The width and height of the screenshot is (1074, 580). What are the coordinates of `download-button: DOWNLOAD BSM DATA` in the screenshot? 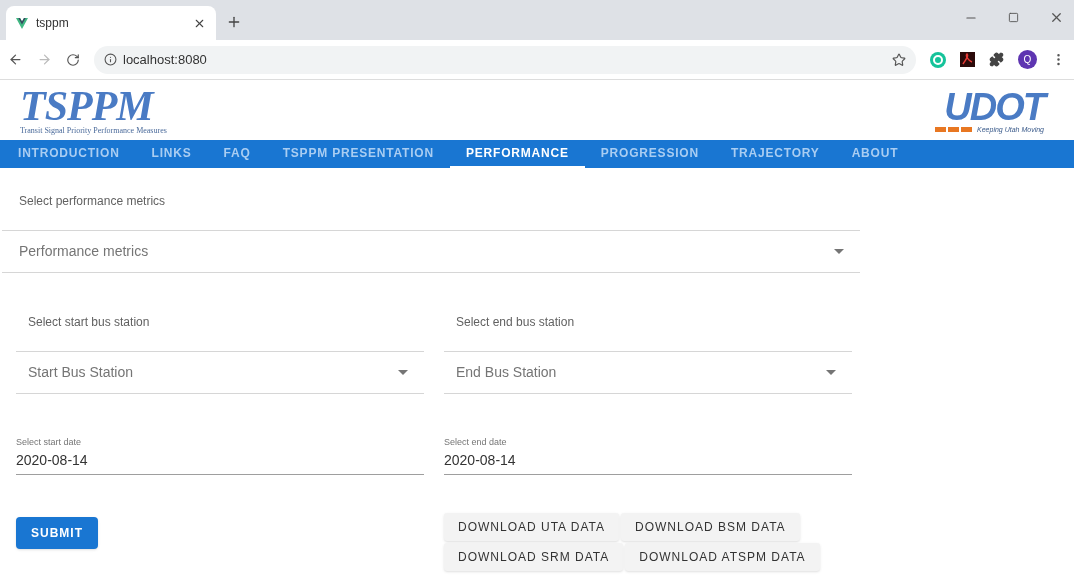 It's located at (710, 526).